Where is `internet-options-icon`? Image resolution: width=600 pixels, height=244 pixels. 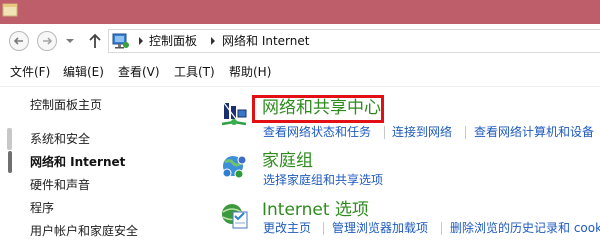 internet-options-icon is located at coordinates (235, 215).